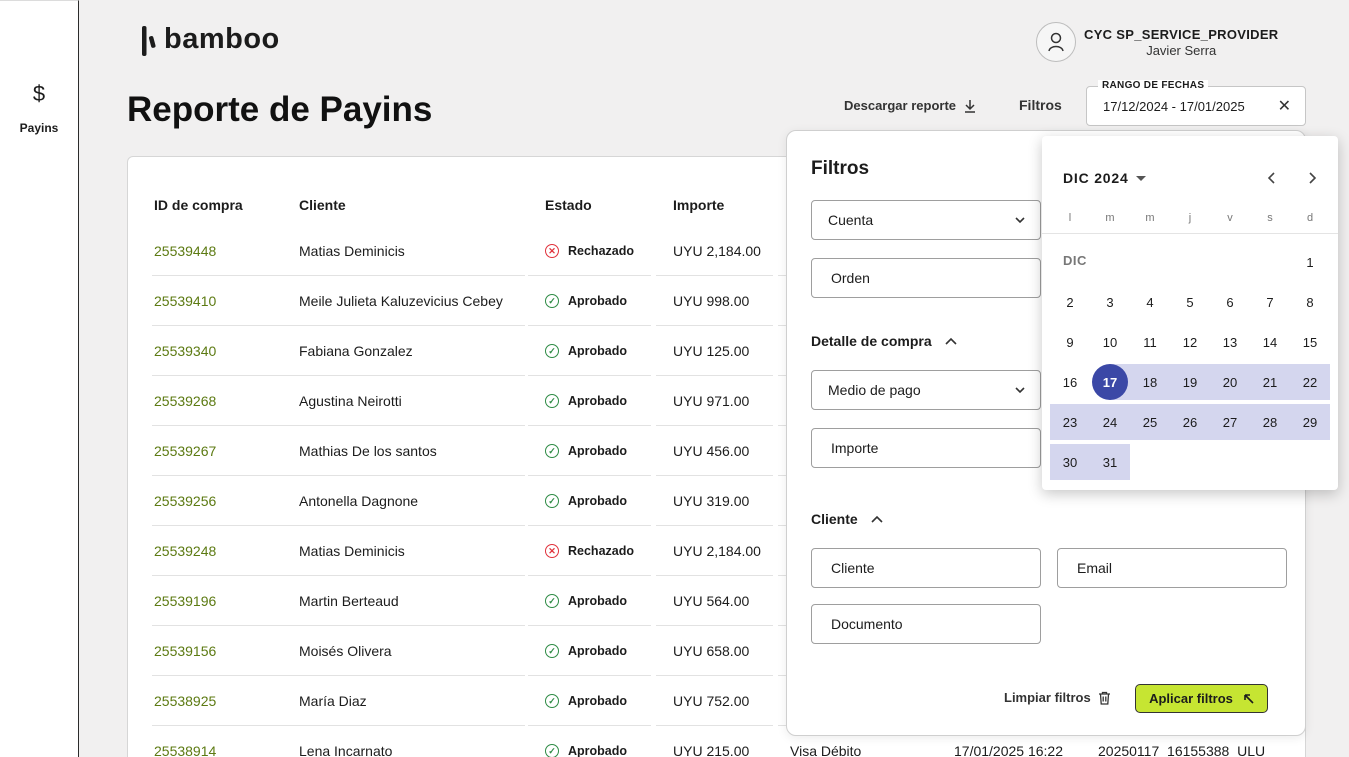 Image resolution: width=1349 pixels, height=757 pixels. I want to click on amount-value: UYU 752.00, so click(711, 701).